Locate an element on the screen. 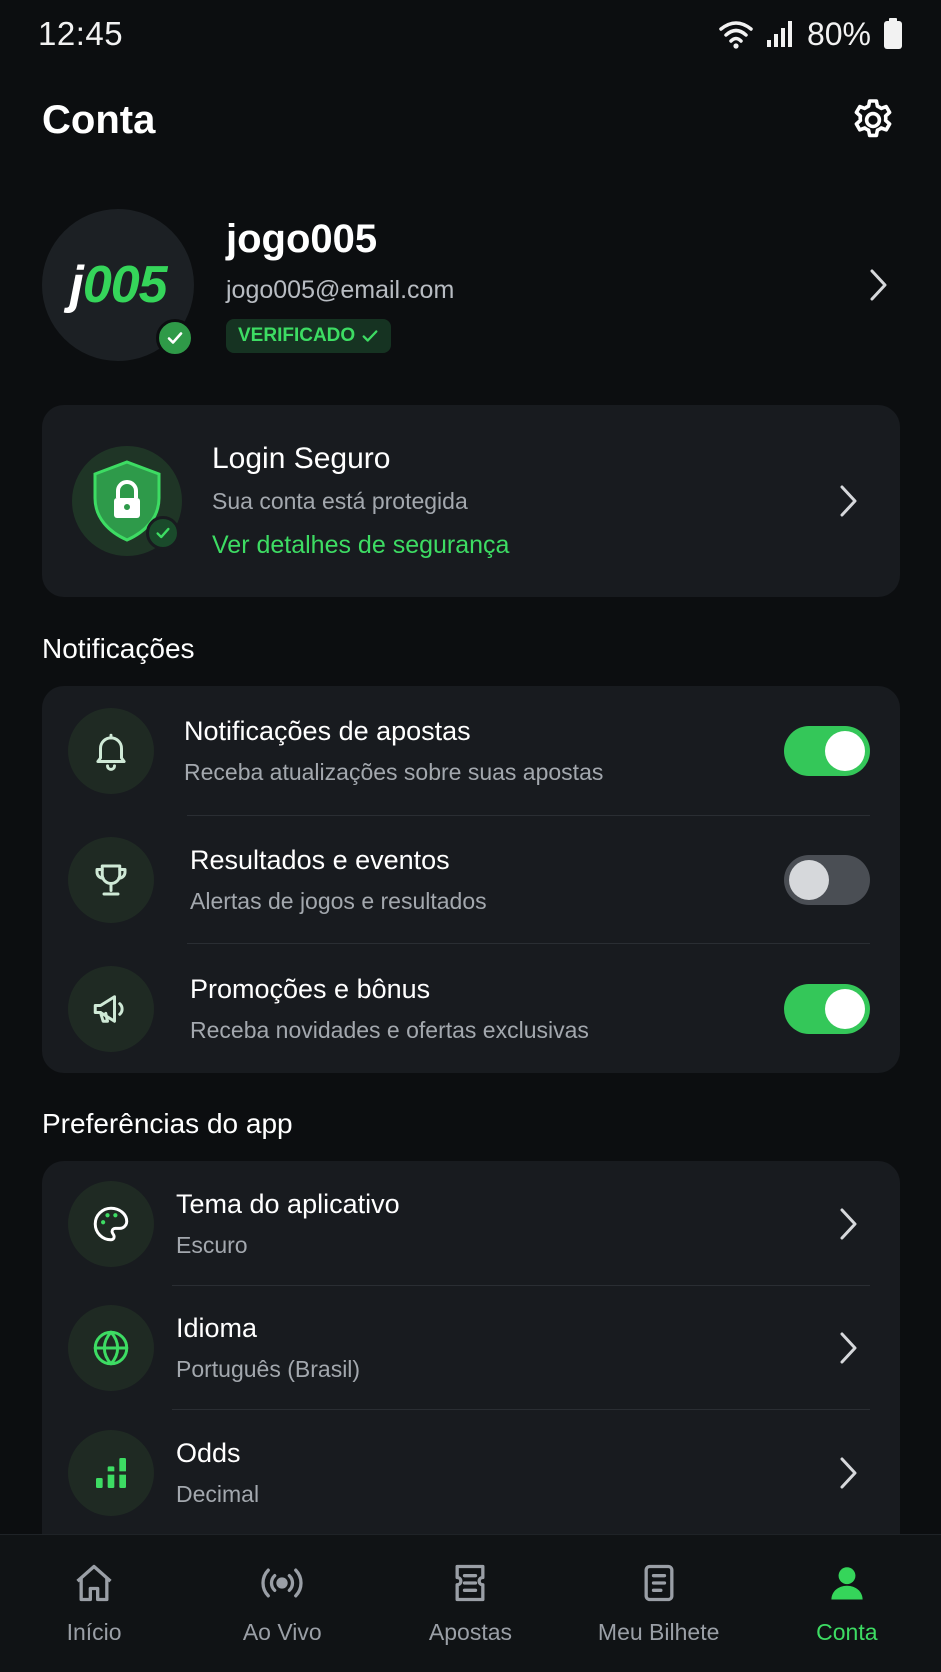 The height and width of the screenshot is (1672, 941). profile-info: jogo005 jogo005@email.com VERIFICADO is located at coordinates (541, 285).